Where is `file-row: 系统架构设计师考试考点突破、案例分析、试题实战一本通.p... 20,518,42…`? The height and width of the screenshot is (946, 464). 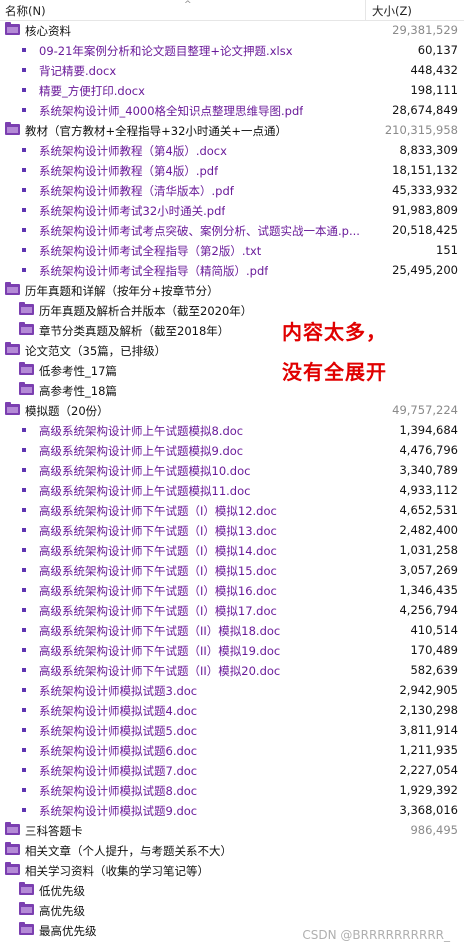 file-row: 系统架构设计师考试考点突破、案例分析、试题实战一本通.p... 20,518,42… is located at coordinates (232, 230).